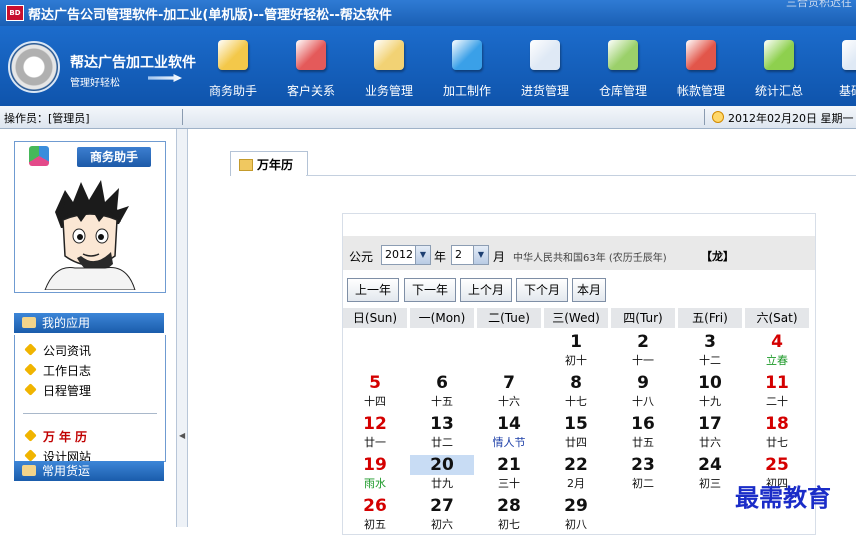 This screenshot has height=536, width=856. What do you see at coordinates (783, 497) in the screenshot?
I see `watermark: 最需教育` at bounding box center [783, 497].